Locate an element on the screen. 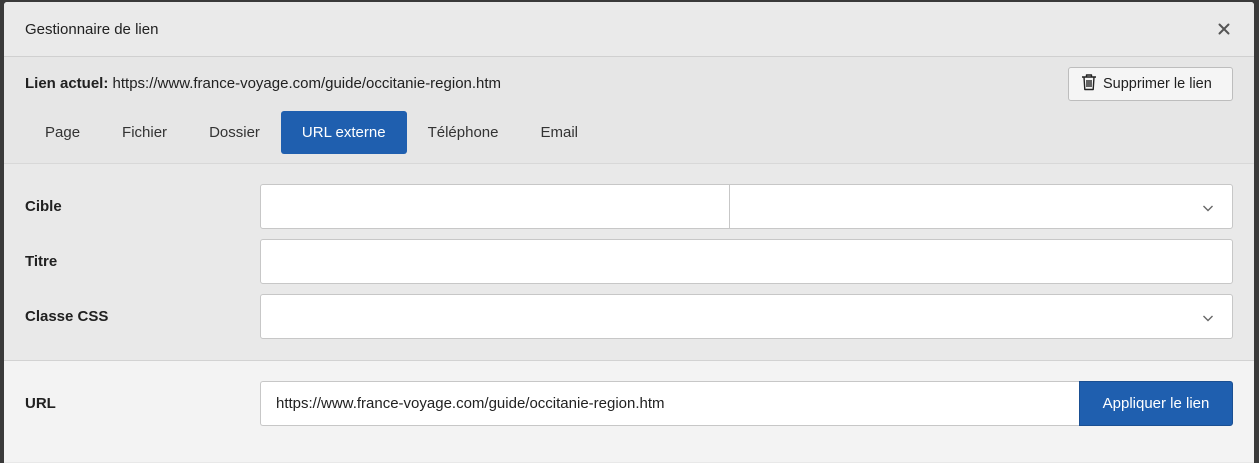 This screenshot has width=1259, height=463. remove-link-button: Supprimer le lien is located at coordinates (1150, 84).